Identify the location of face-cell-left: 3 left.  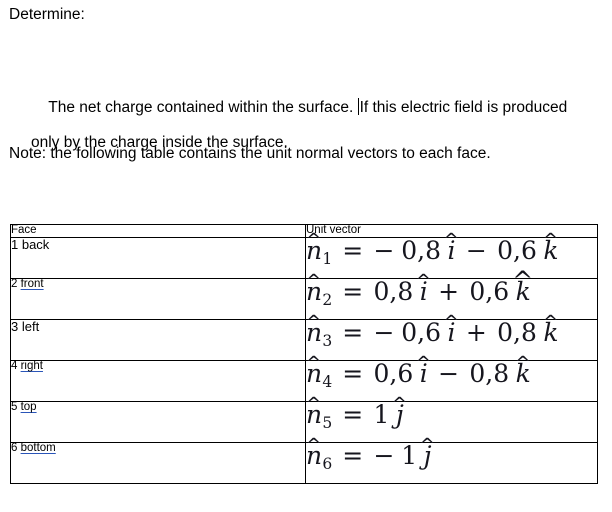
(158, 340).